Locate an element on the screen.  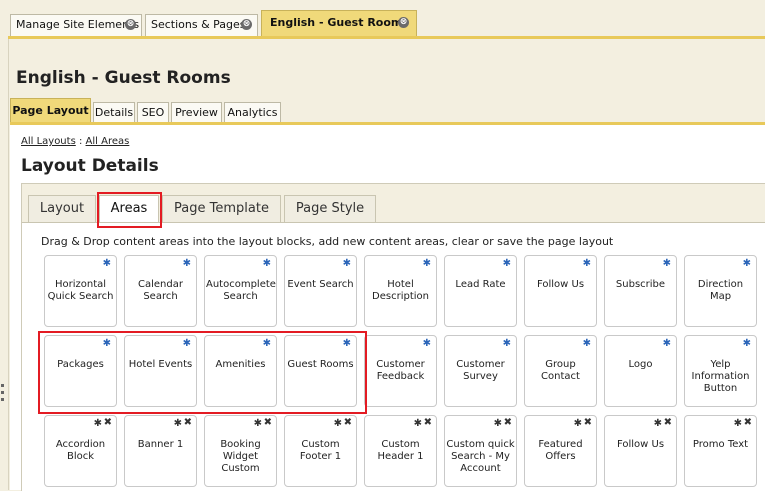
content-area-tile: ✱ Amenities is located at coordinates (240, 371).